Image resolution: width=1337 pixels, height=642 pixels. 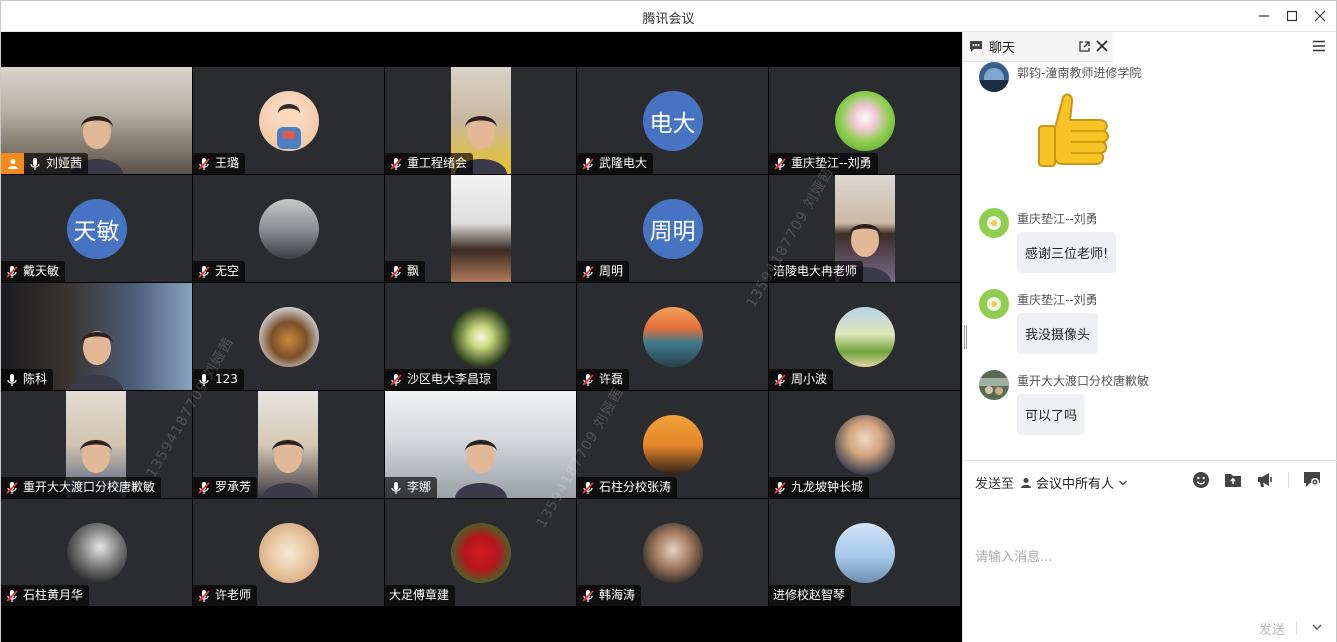 I want to click on emoji-icon, so click(x=1201, y=480).